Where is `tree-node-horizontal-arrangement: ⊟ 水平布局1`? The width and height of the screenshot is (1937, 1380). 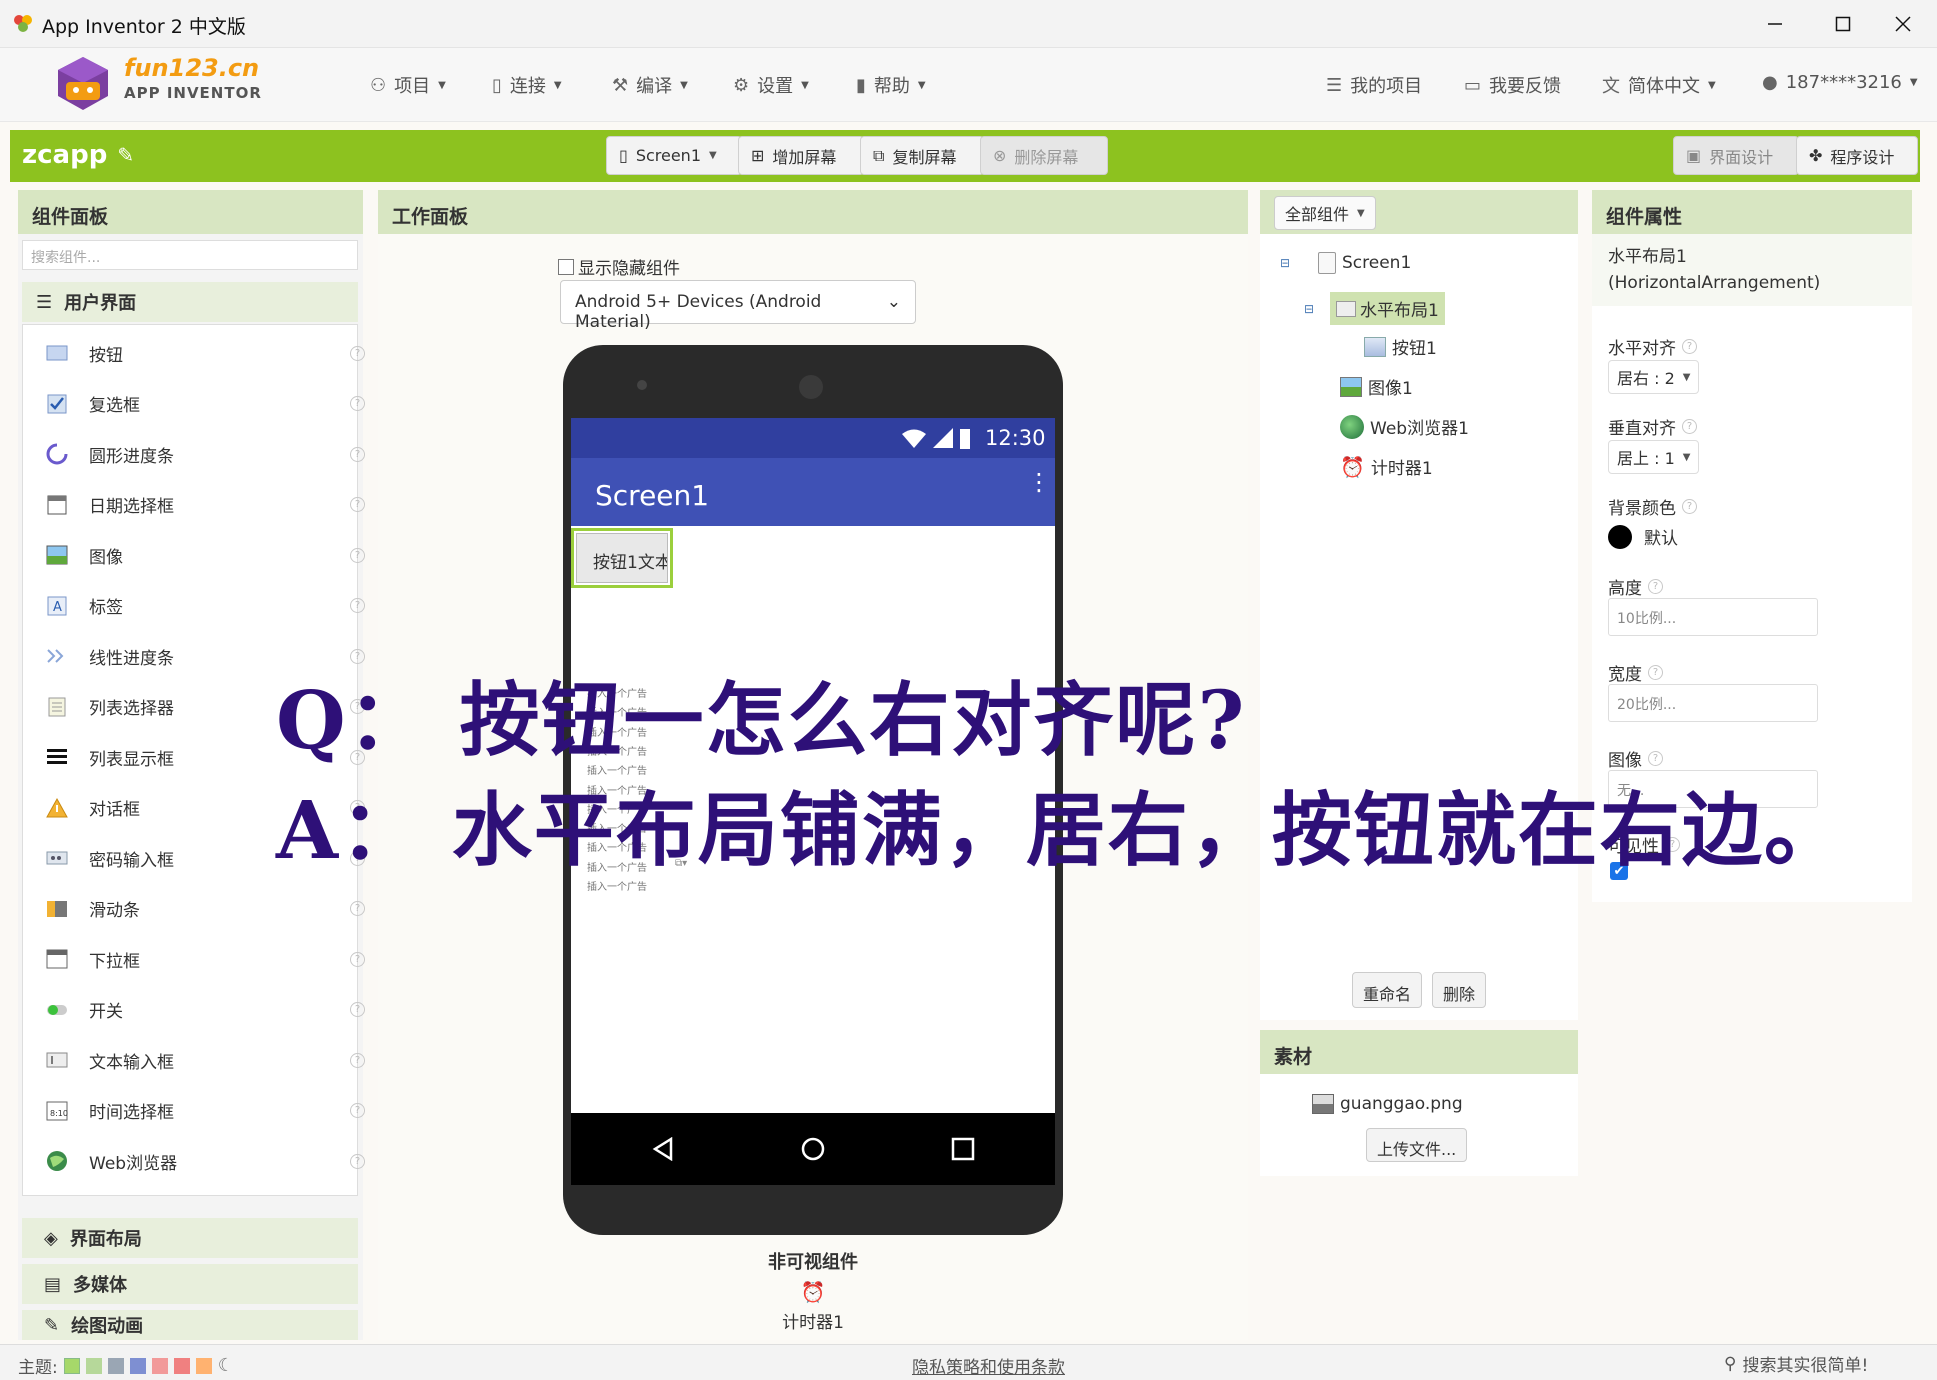
tree-node-horizontal-arrangement: ⊟ 水平布局1 is located at coordinates (1374, 308).